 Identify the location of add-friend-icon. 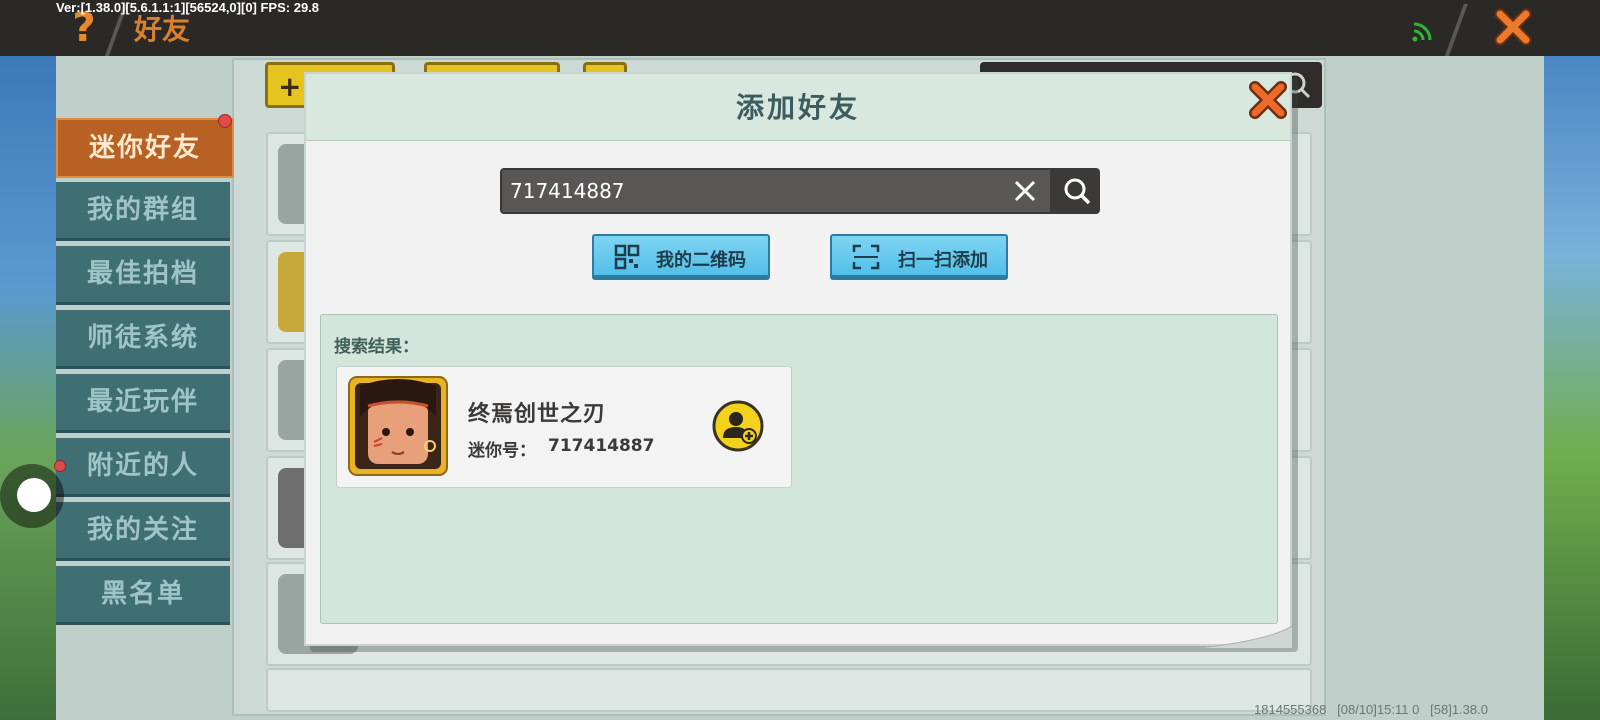
(738, 426).